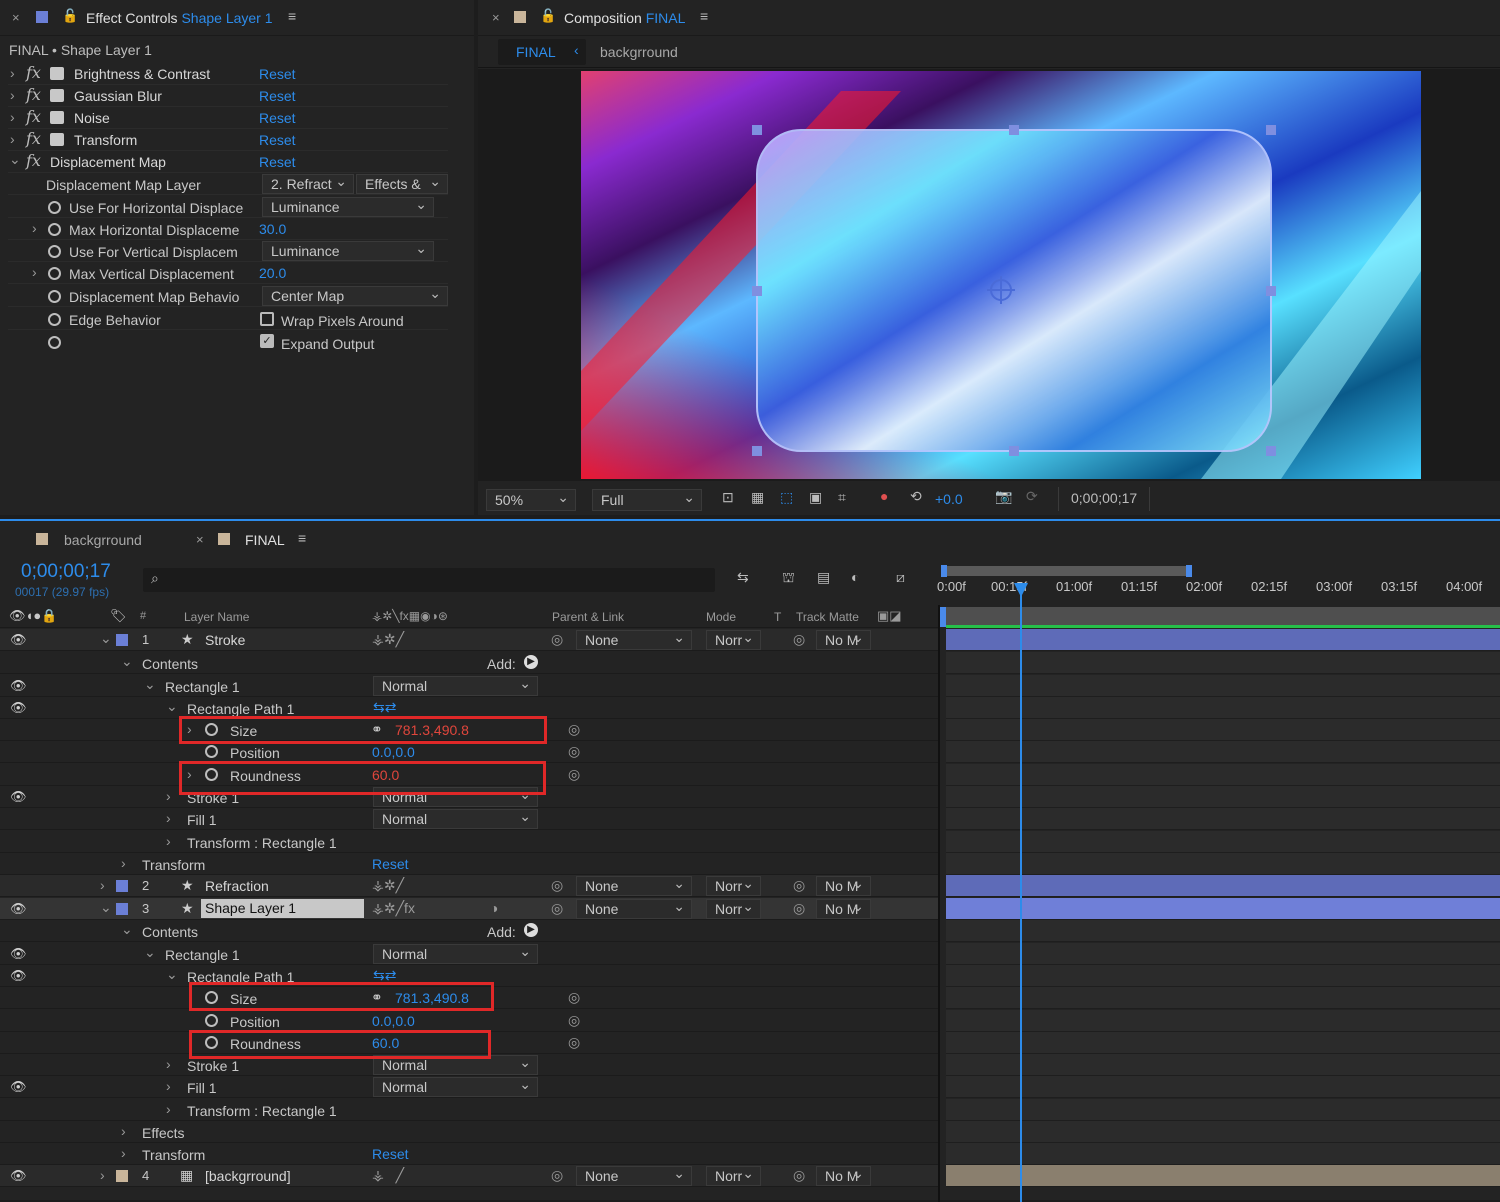 This screenshot has height=1202, width=1500. What do you see at coordinates (105, 140) in the screenshot?
I see `effect-name: Transform` at bounding box center [105, 140].